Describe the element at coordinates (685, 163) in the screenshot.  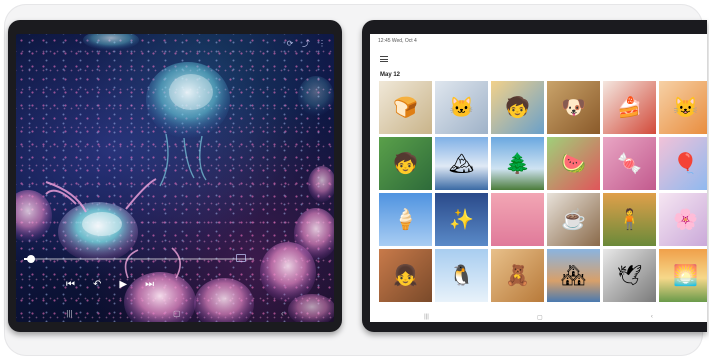
I see `photo-balloons-glyph: 🎈` at that location.